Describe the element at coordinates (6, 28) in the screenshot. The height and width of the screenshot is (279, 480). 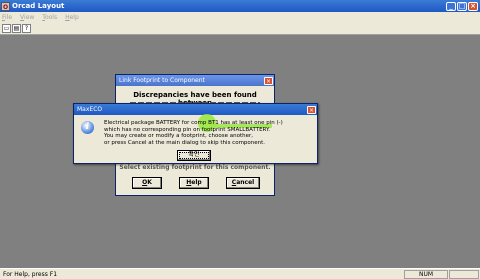
I see `new-file-icon: ▭` at that location.